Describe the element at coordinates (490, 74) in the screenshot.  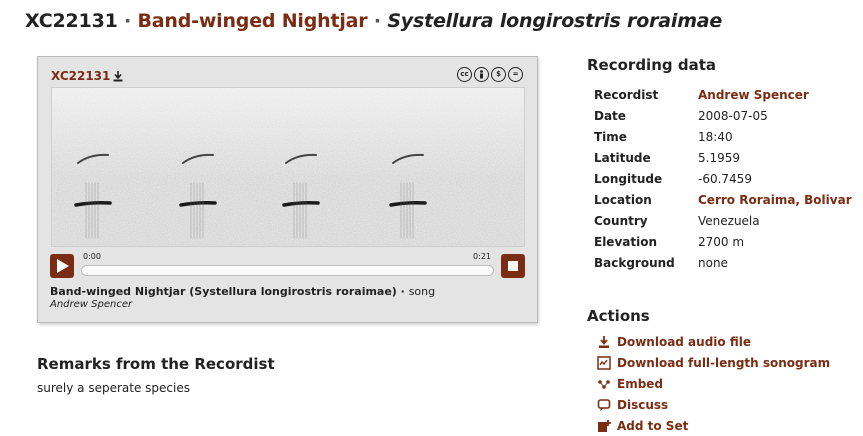
I see `license-icons: cc $ =` at that location.